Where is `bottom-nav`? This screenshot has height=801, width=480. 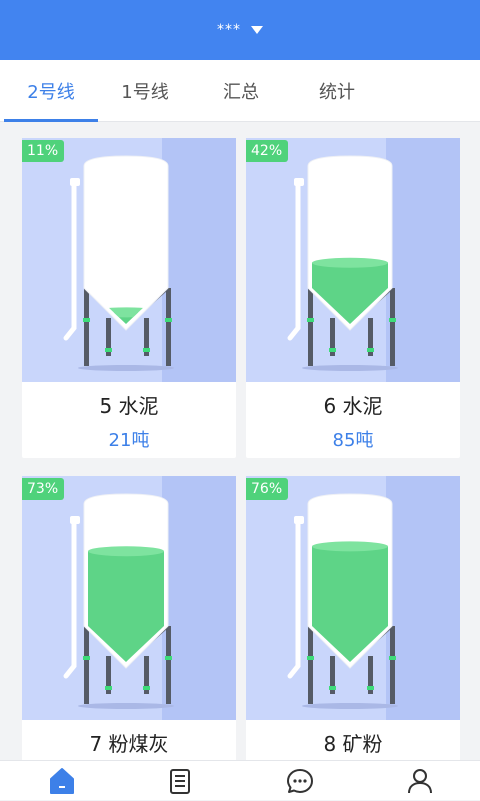
bottom-nav is located at coordinates (240, 780).